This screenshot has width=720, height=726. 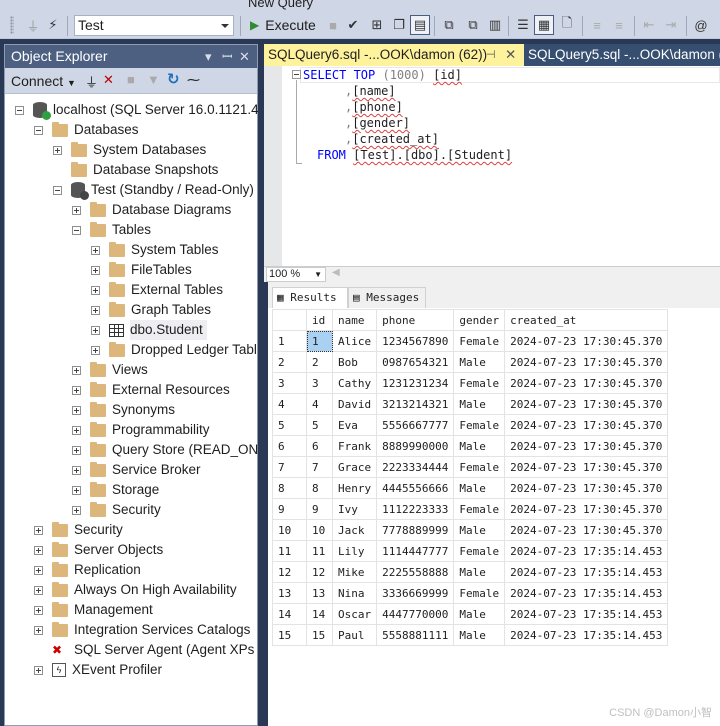 I want to click on grid-cell: 1231231234, so click(x=415, y=383).